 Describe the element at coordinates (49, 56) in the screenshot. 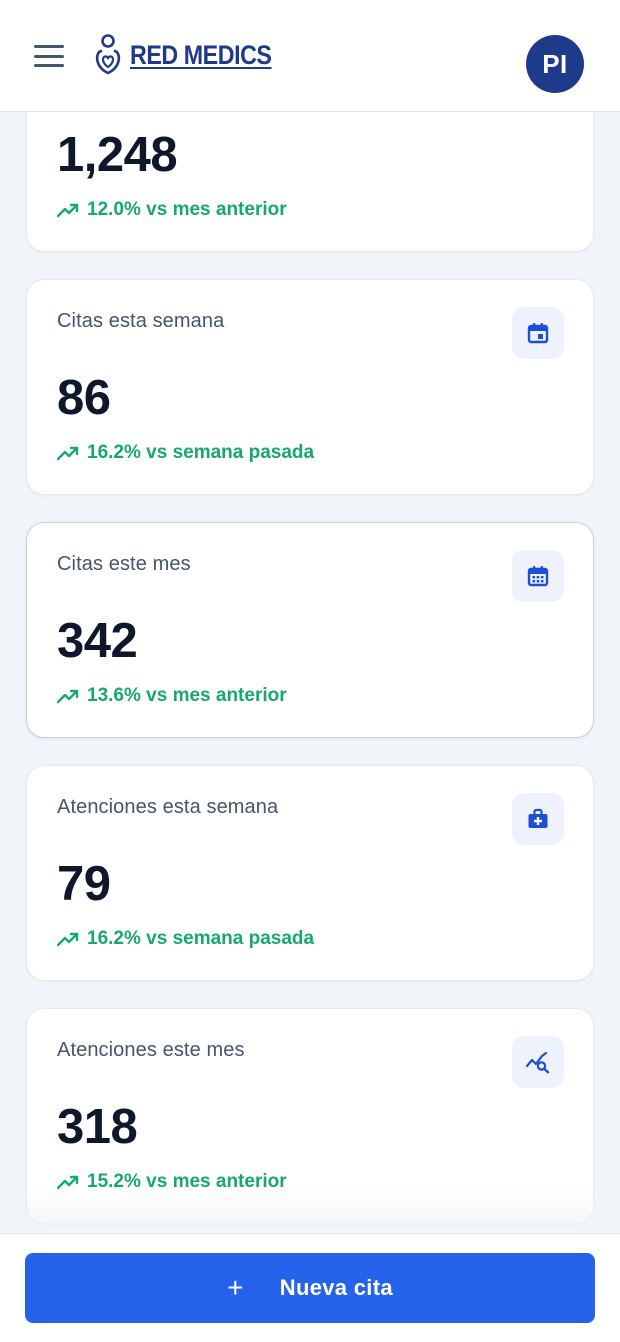

I see `hamburger-menu-icon` at that location.